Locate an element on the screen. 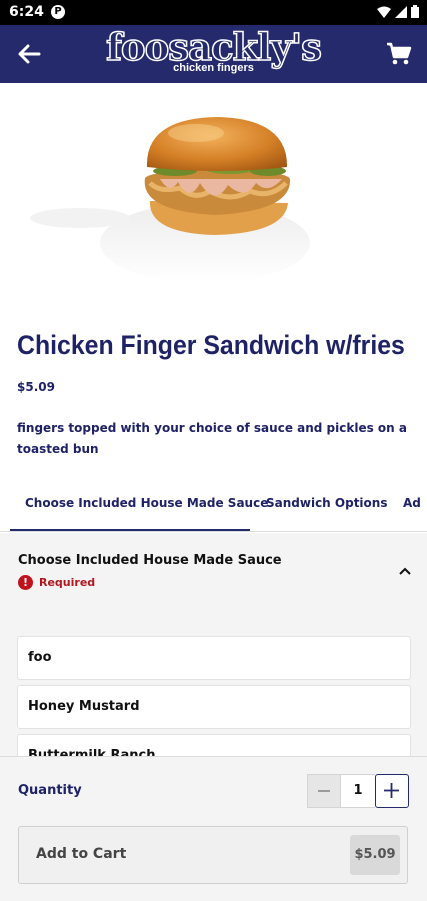 The image size is (427, 901). shopping-cart-icon is located at coordinates (399, 53).